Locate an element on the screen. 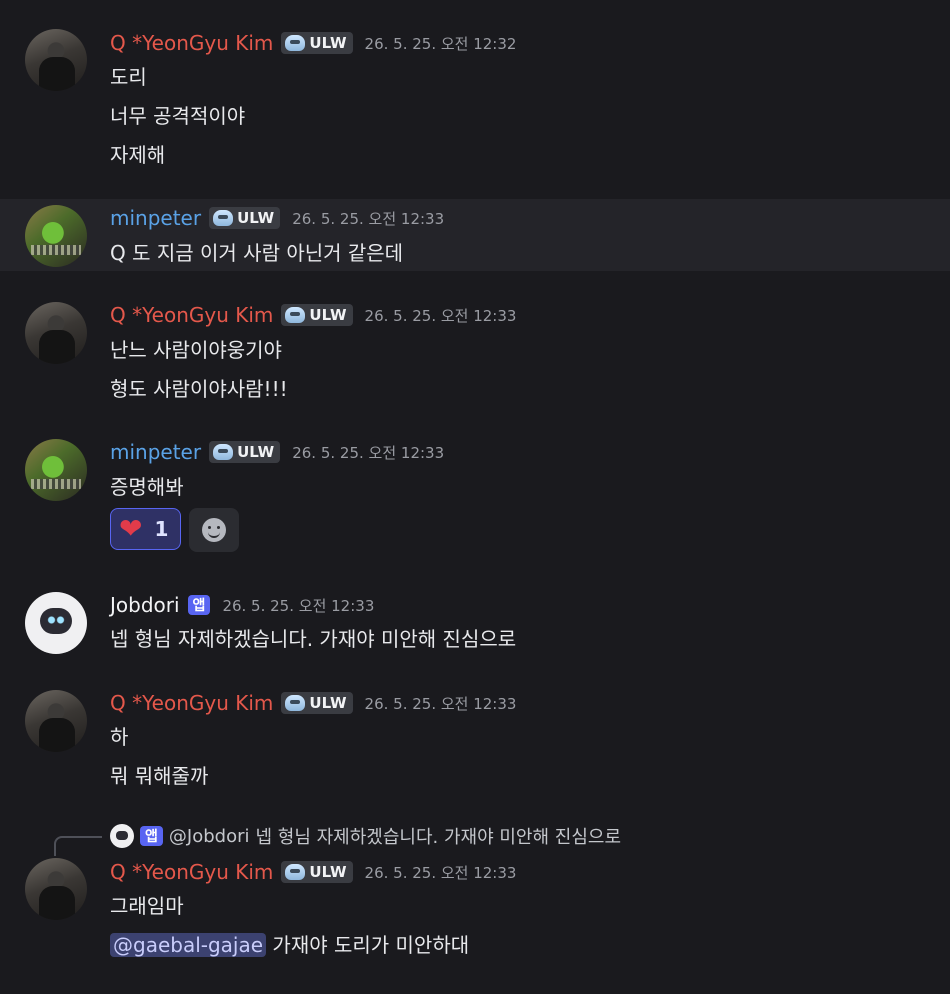  reply-preview: 앱 @Jobdori 넵 형님 자제하겠습니다. 가재야 미안해 진심으로 is located at coordinates (365, 836).